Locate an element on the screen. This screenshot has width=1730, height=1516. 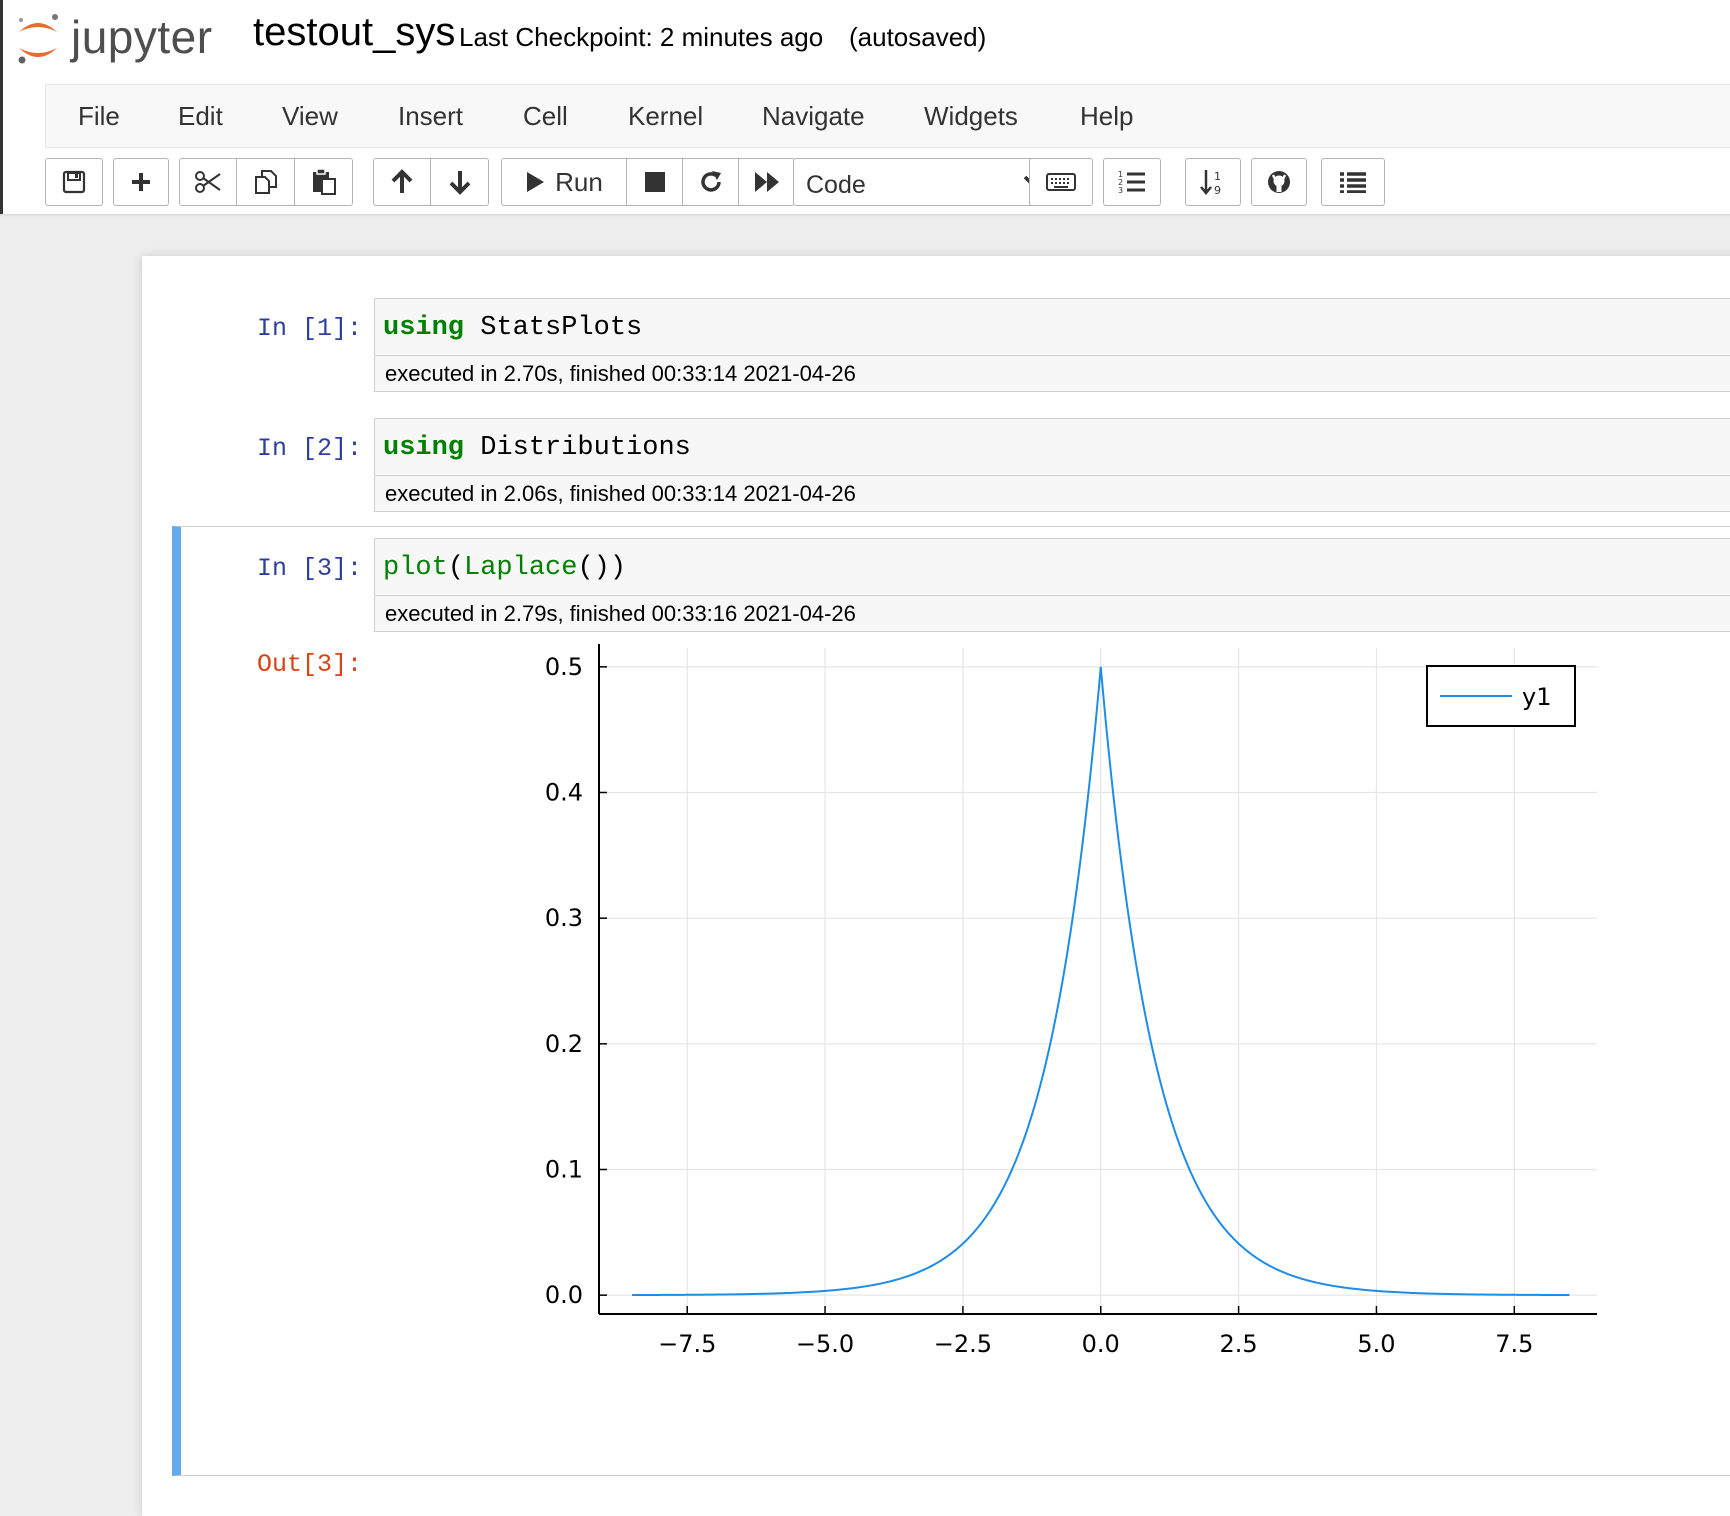
play-icon is located at coordinates (536, 182).